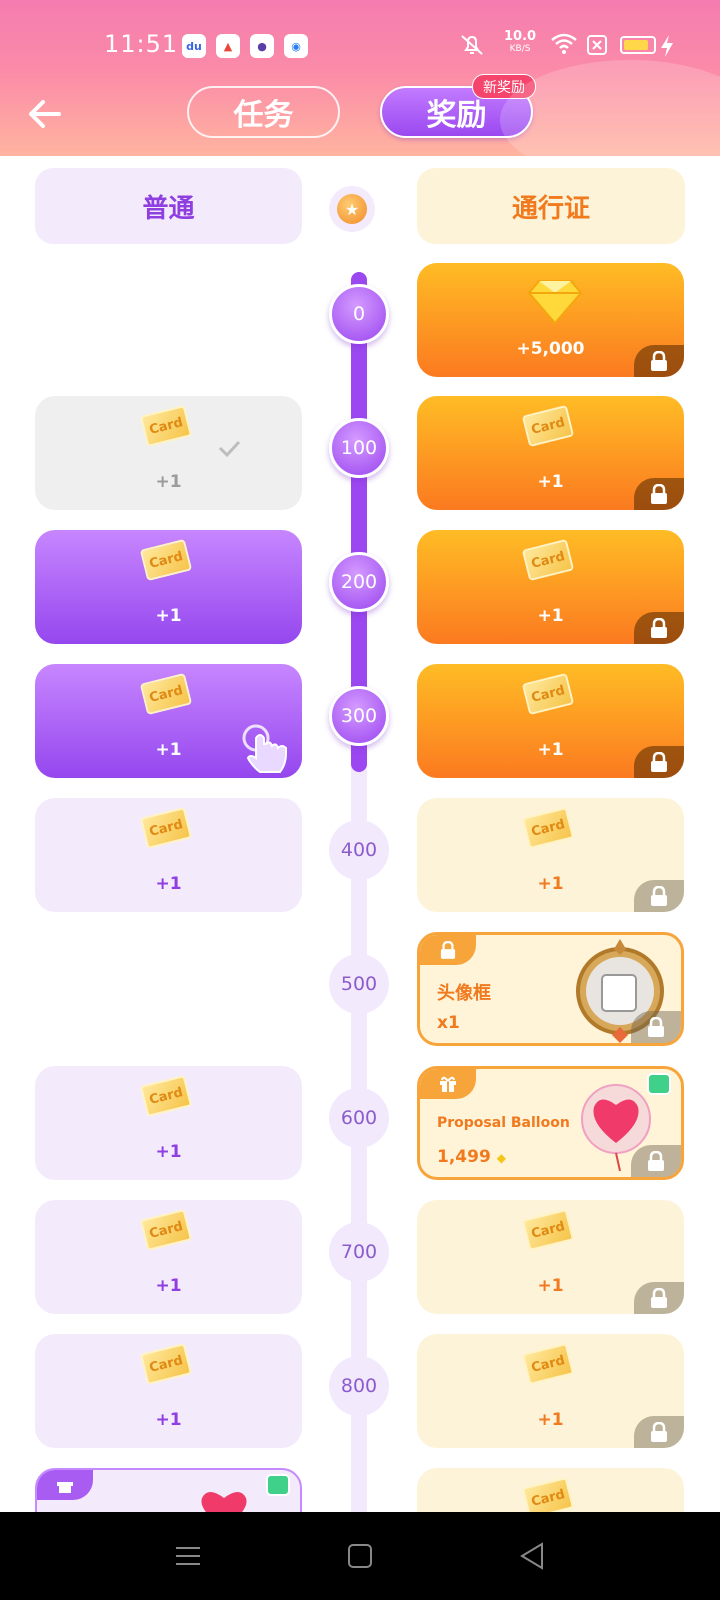  I want to click on wifi-icon, so click(564, 43).